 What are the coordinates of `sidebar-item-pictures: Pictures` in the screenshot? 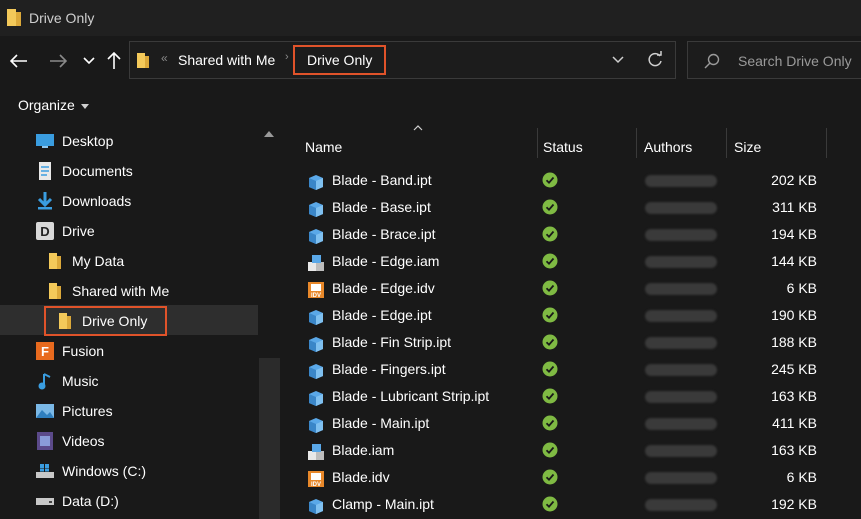 It's located at (74, 411).